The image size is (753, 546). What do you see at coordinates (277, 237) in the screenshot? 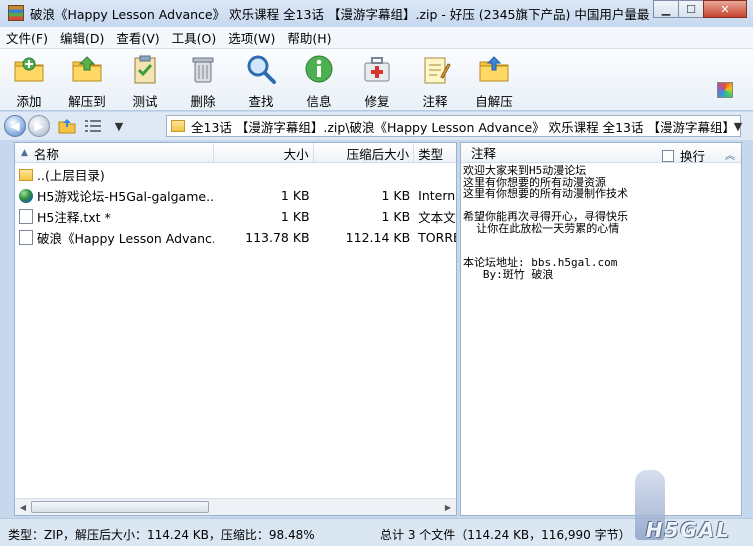
I see `file-size: 113.78 KB` at bounding box center [277, 237].